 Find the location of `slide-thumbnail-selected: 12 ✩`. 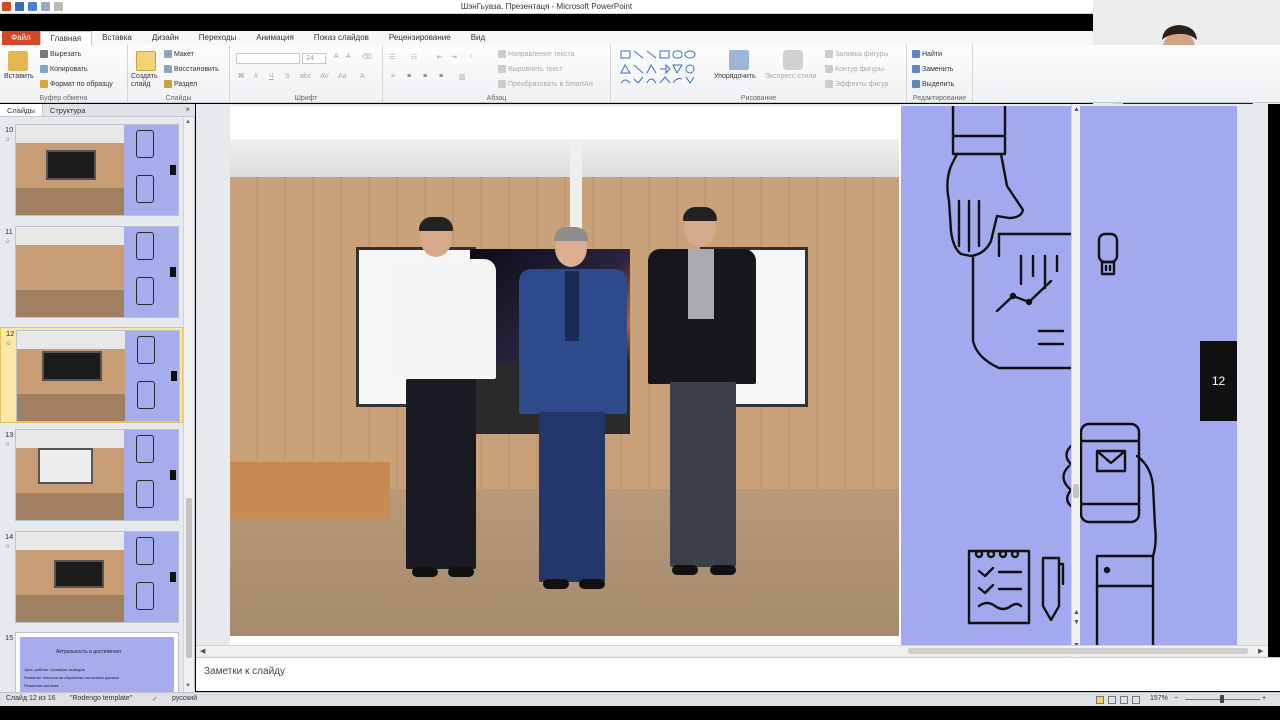

slide-thumbnail-selected: 12 ✩ is located at coordinates (91, 375).